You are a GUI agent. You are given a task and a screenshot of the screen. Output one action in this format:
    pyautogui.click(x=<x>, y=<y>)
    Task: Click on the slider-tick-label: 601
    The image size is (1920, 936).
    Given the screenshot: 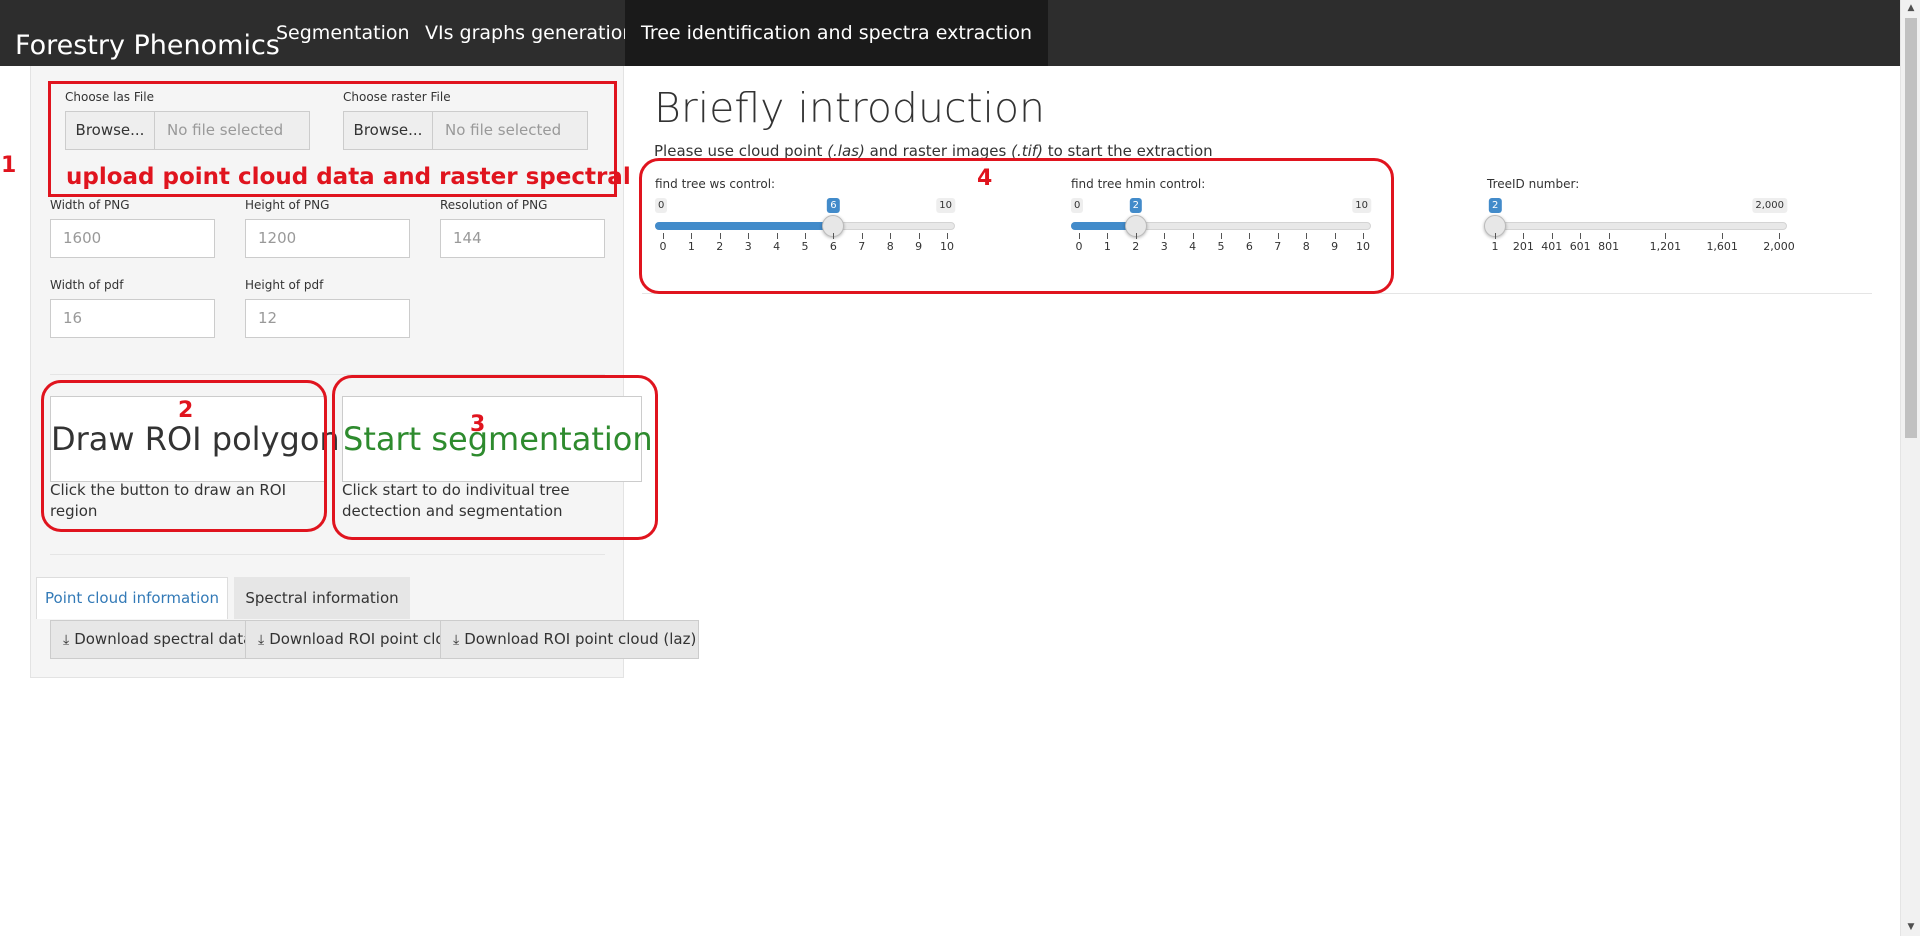 What is the action you would take?
    pyautogui.click(x=1580, y=246)
    